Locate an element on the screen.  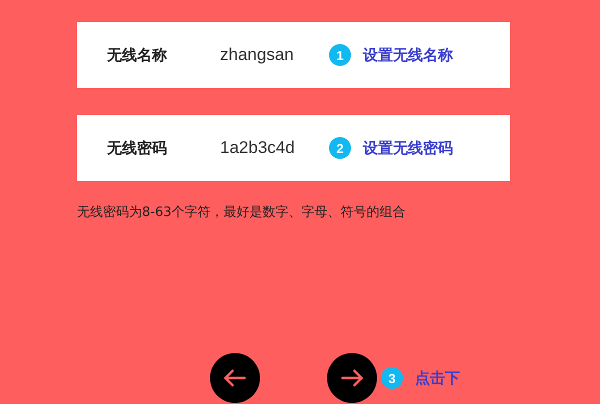
hint-text: 无线密码为8-63个字符，最好是数字、字母、符号的组合 is located at coordinates (242, 212).